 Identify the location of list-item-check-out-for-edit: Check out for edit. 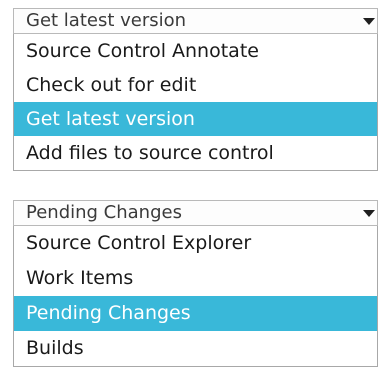
(195, 85).